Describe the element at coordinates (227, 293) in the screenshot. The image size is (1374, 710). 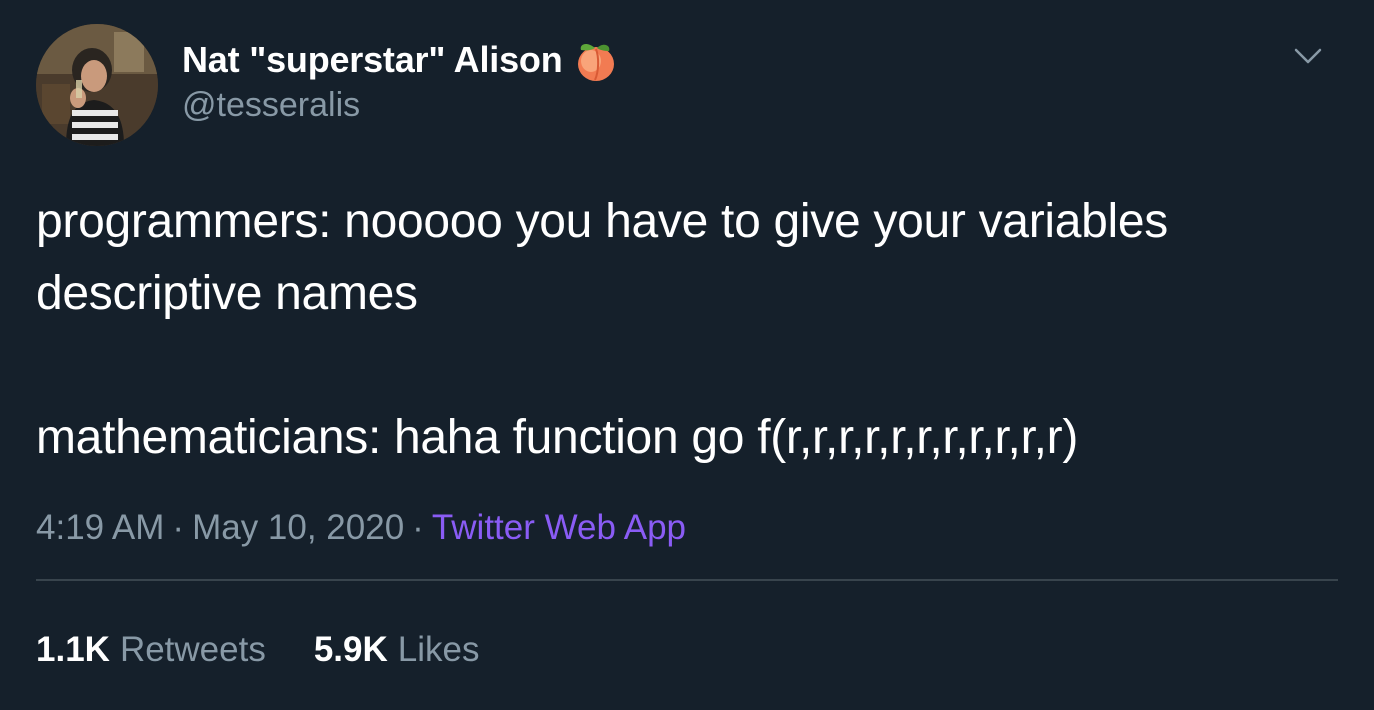
I see `tweet-text-line-2: descriptive names` at that location.